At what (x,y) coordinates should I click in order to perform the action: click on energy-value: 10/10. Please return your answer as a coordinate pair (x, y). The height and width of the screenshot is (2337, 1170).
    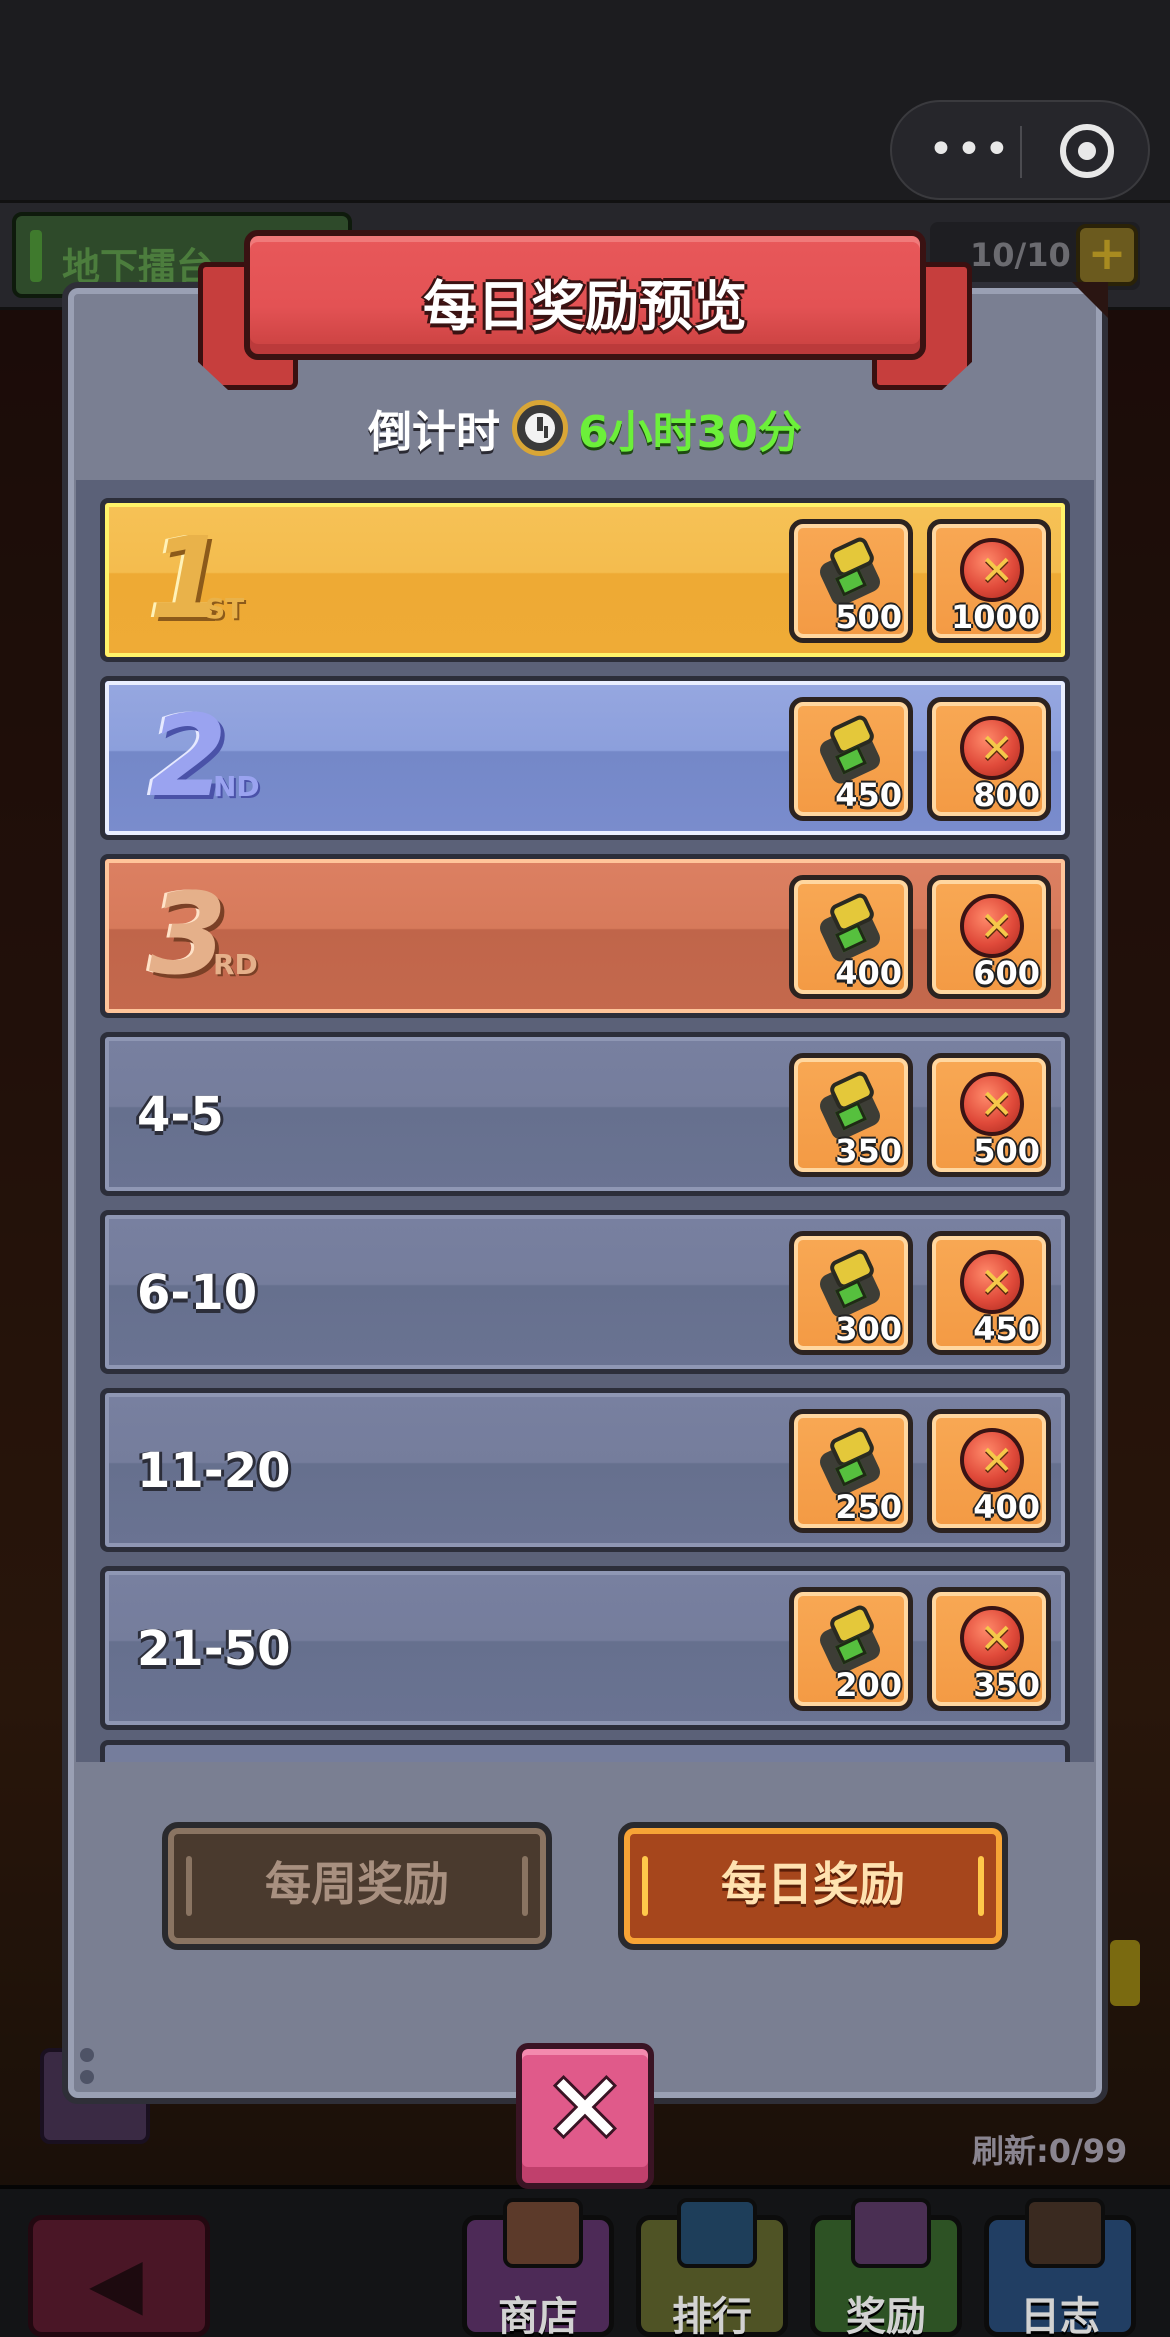
    Looking at the image, I should click on (1020, 255).